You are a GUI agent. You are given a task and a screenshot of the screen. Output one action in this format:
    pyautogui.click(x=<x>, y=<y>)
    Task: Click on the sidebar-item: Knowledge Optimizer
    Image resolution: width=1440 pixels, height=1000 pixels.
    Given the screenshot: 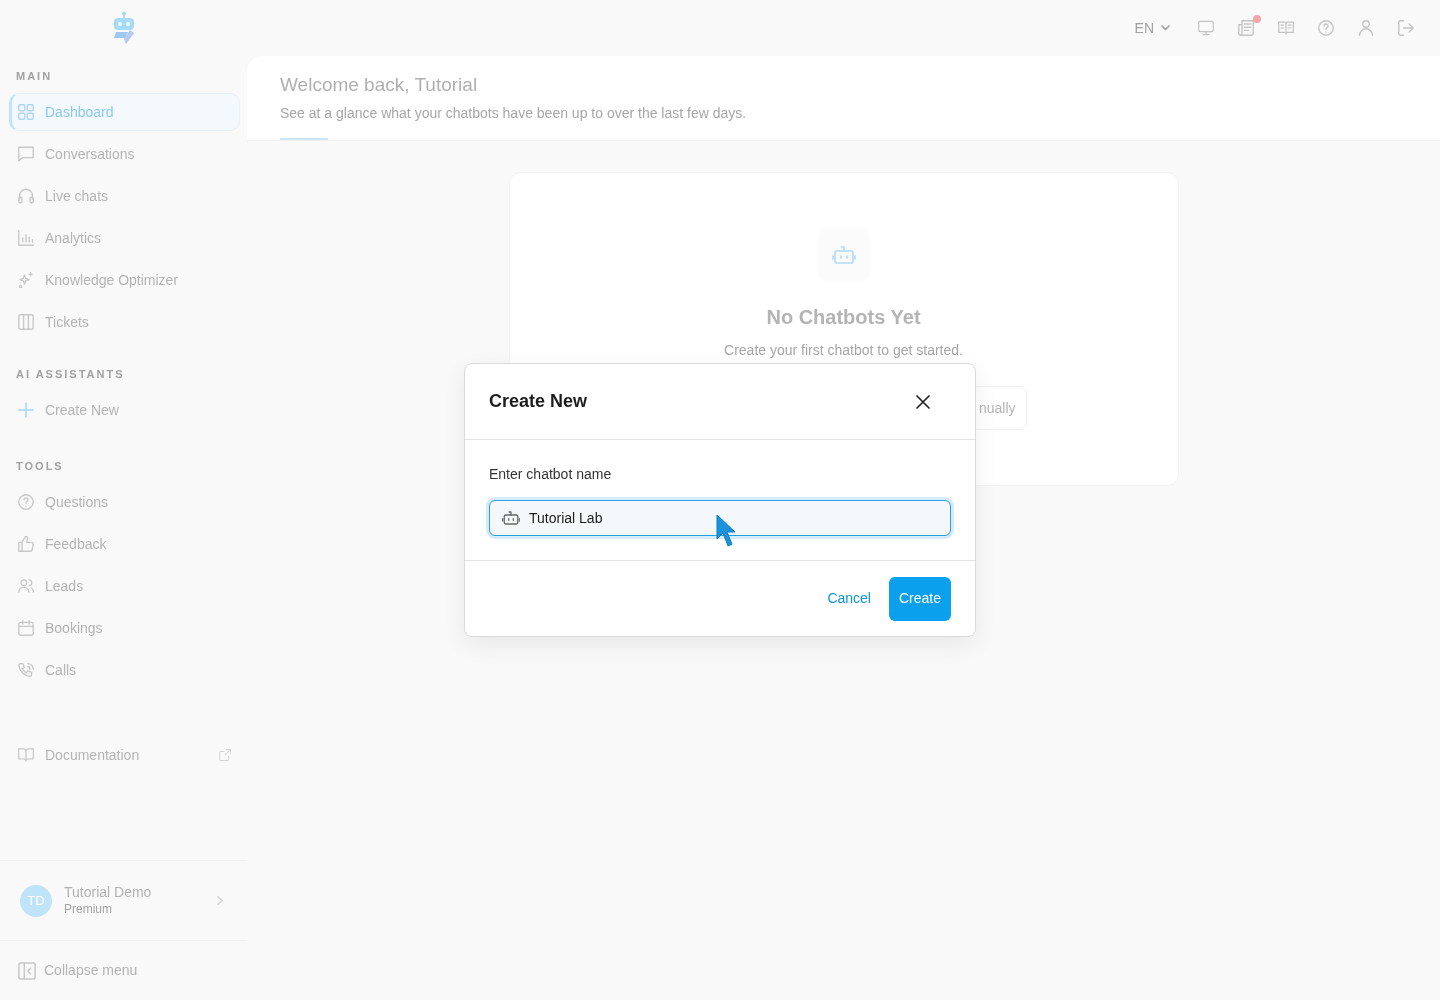 What is the action you would take?
    pyautogui.click(x=124, y=280)
    